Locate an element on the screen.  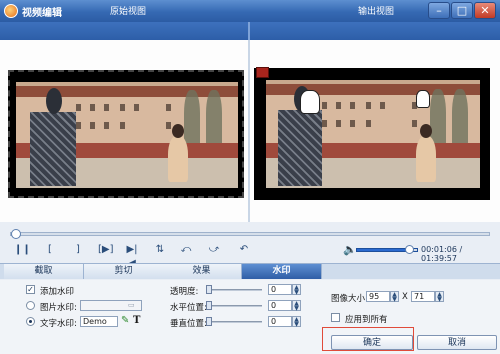
undo-button: ↶ is located at coordinates (244, 250).